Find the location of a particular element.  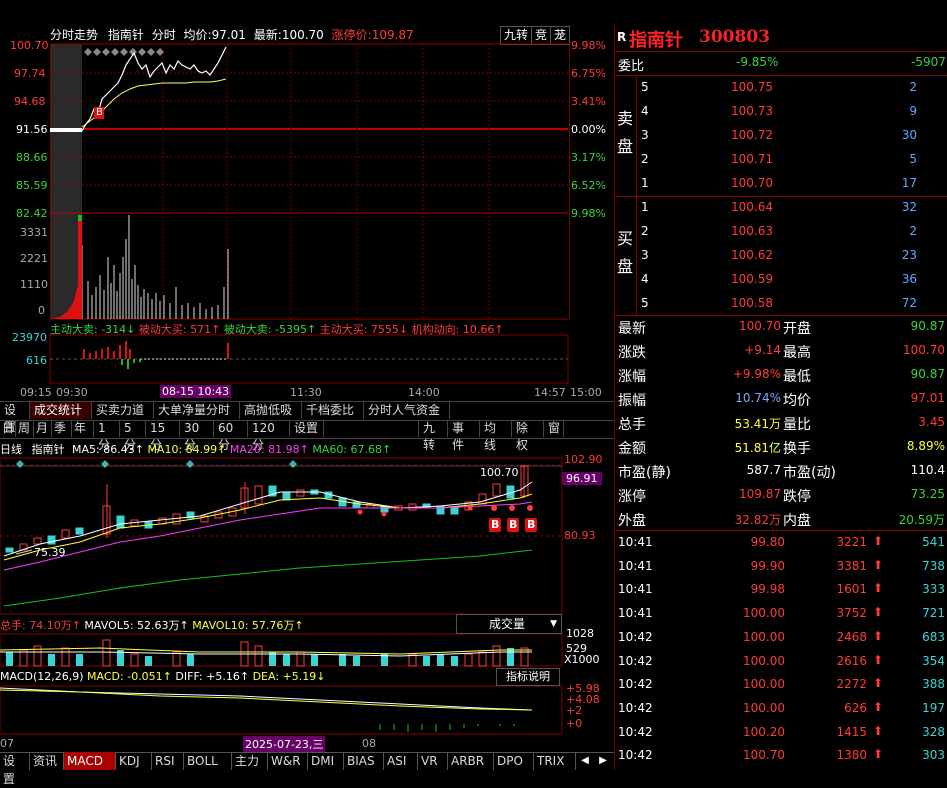

buy-level-row: 2 100.63 2 is located at coordinates (792, 232).